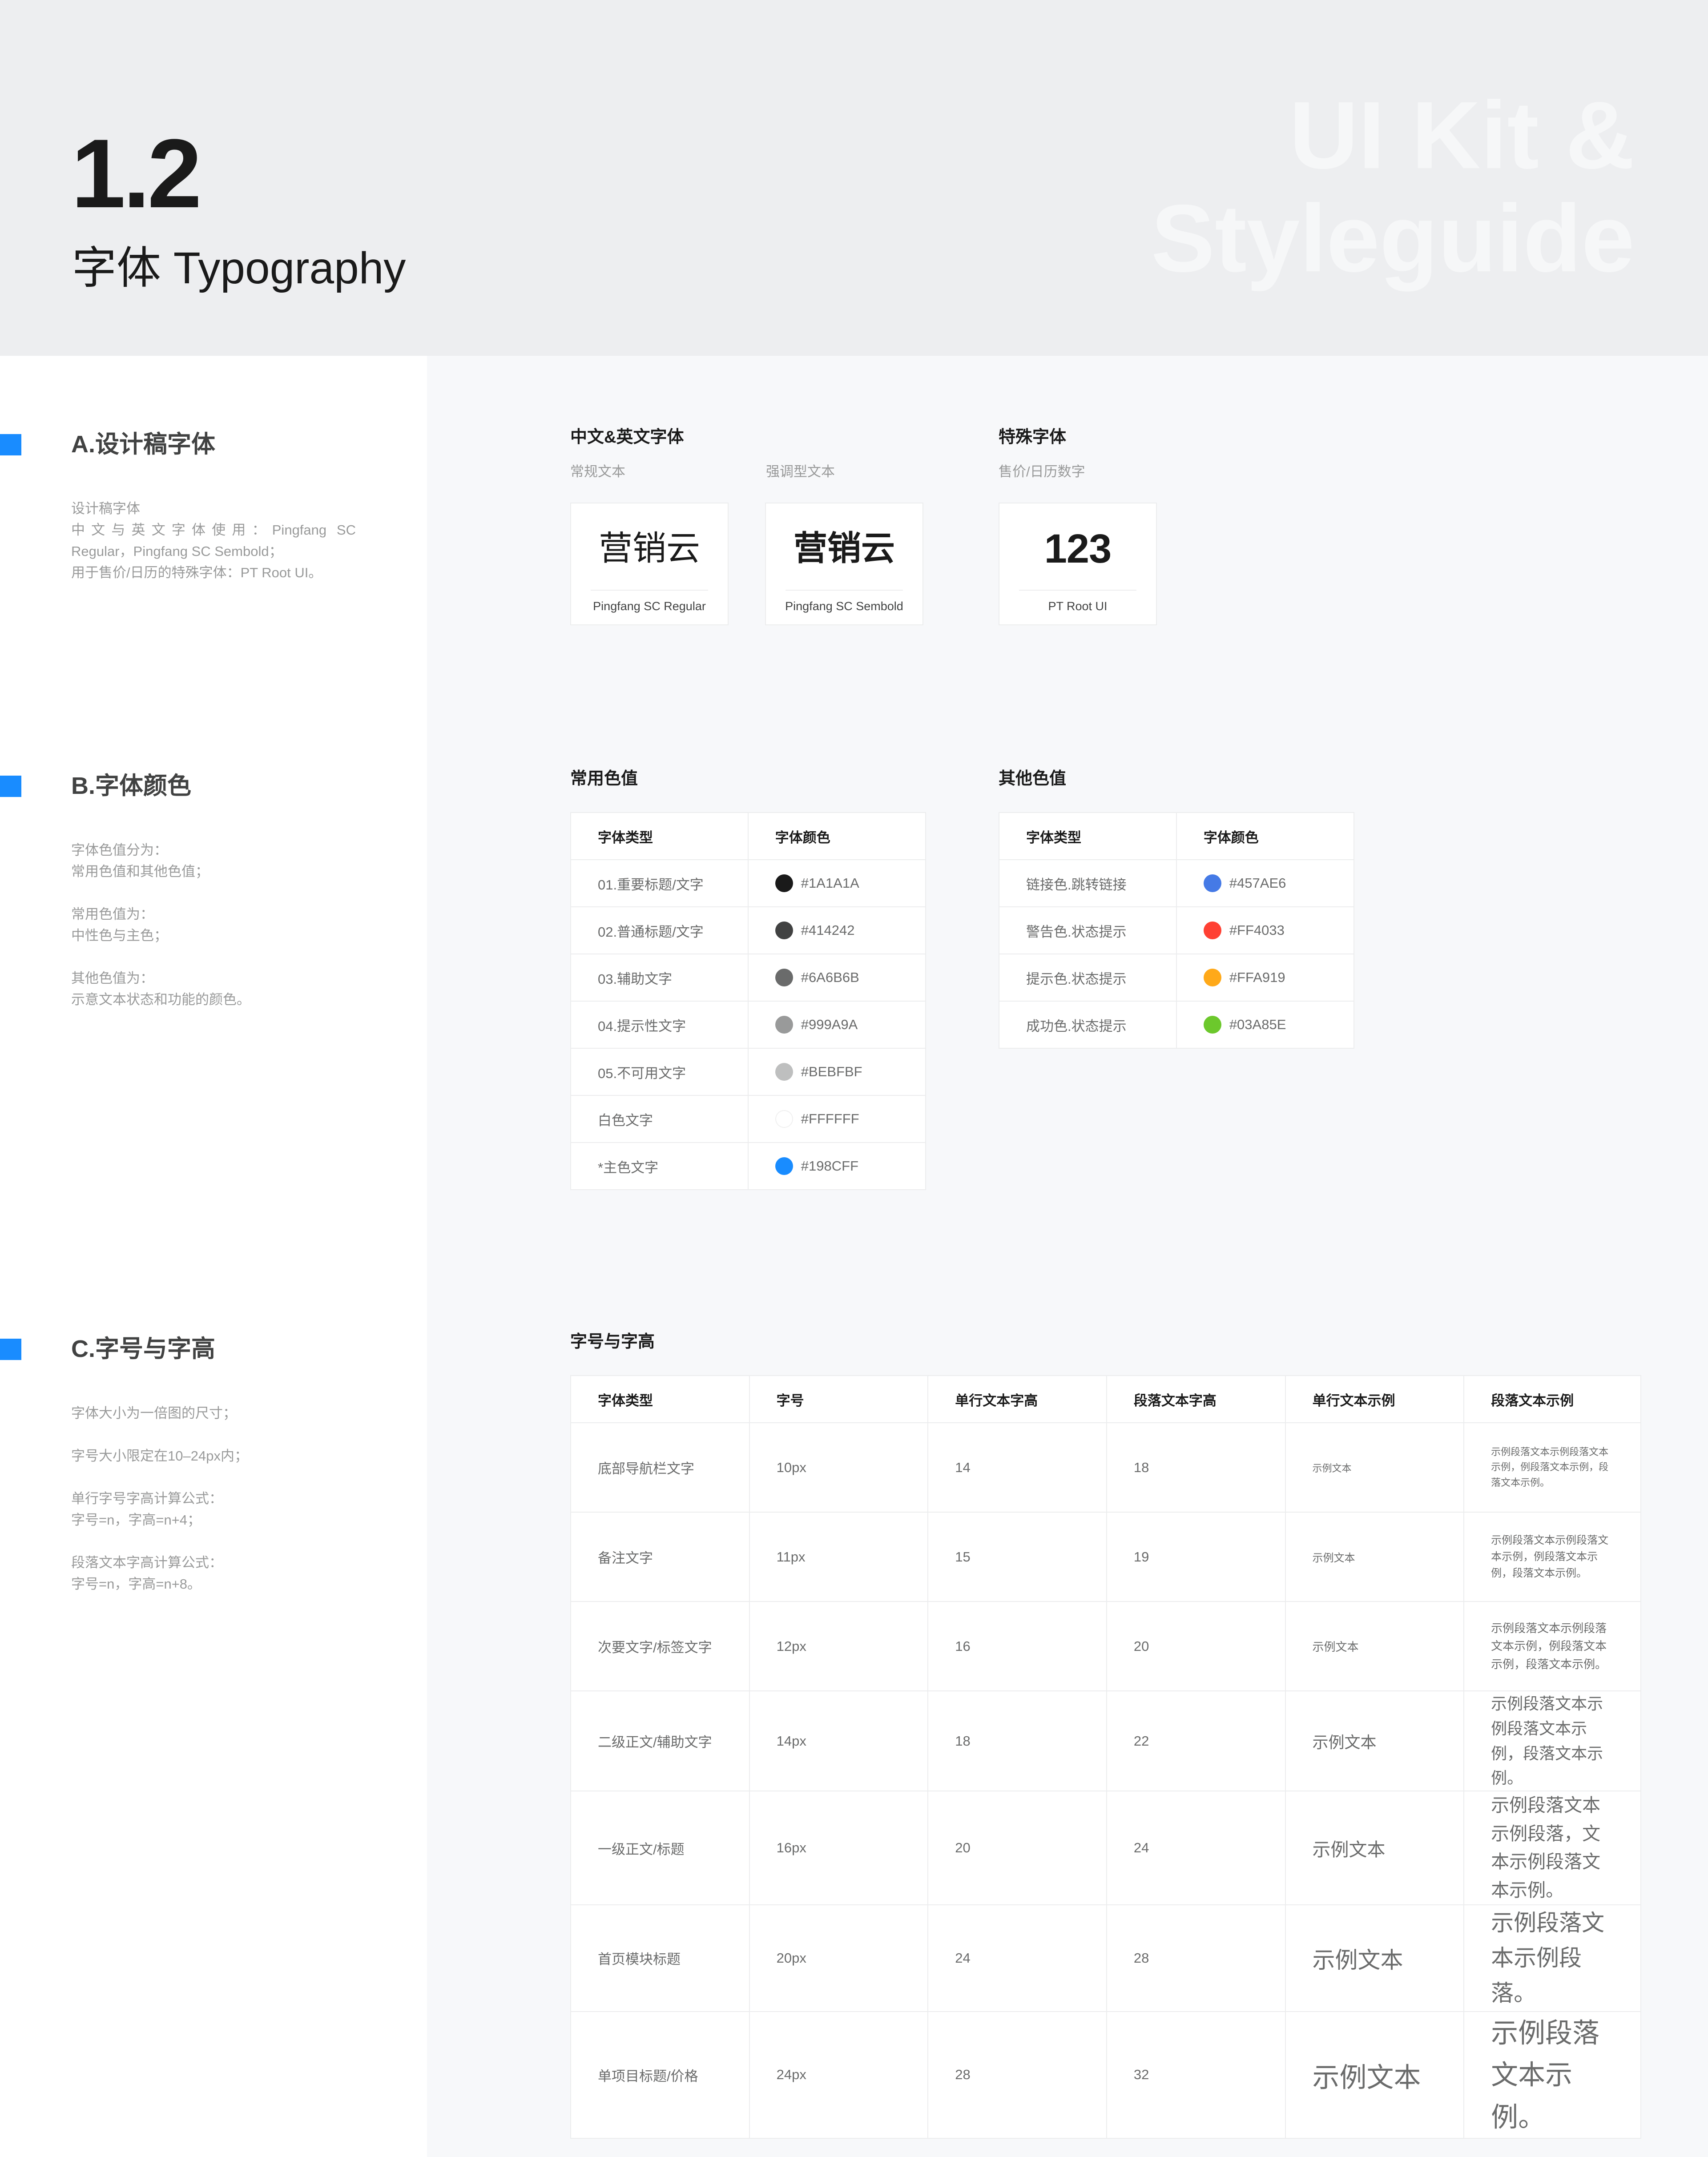  Describe the element at coordinates (1196, 1399) in the screenshot. I see `column-header: 段落文本字高` at that location.